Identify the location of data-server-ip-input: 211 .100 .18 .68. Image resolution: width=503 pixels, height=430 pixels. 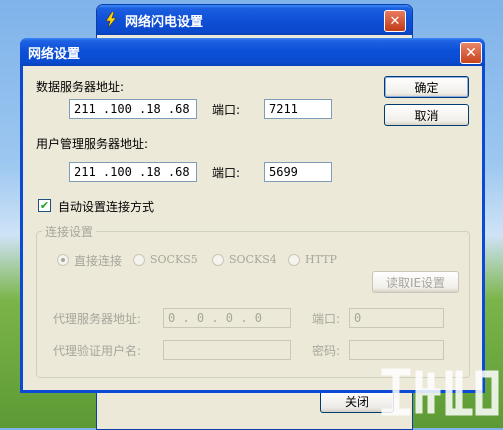
(133, 109).